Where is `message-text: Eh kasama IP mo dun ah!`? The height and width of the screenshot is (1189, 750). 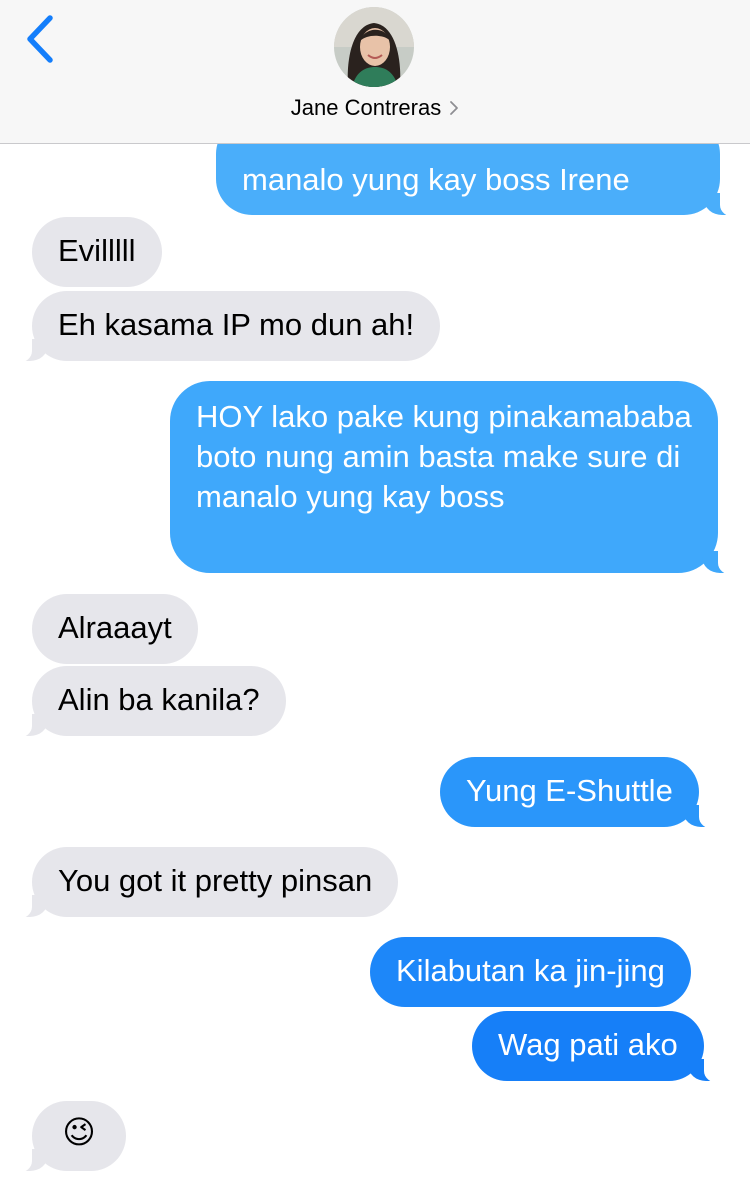
message-text: Eh kasama IP mo dun ah! is located at coordinates (236, 324).